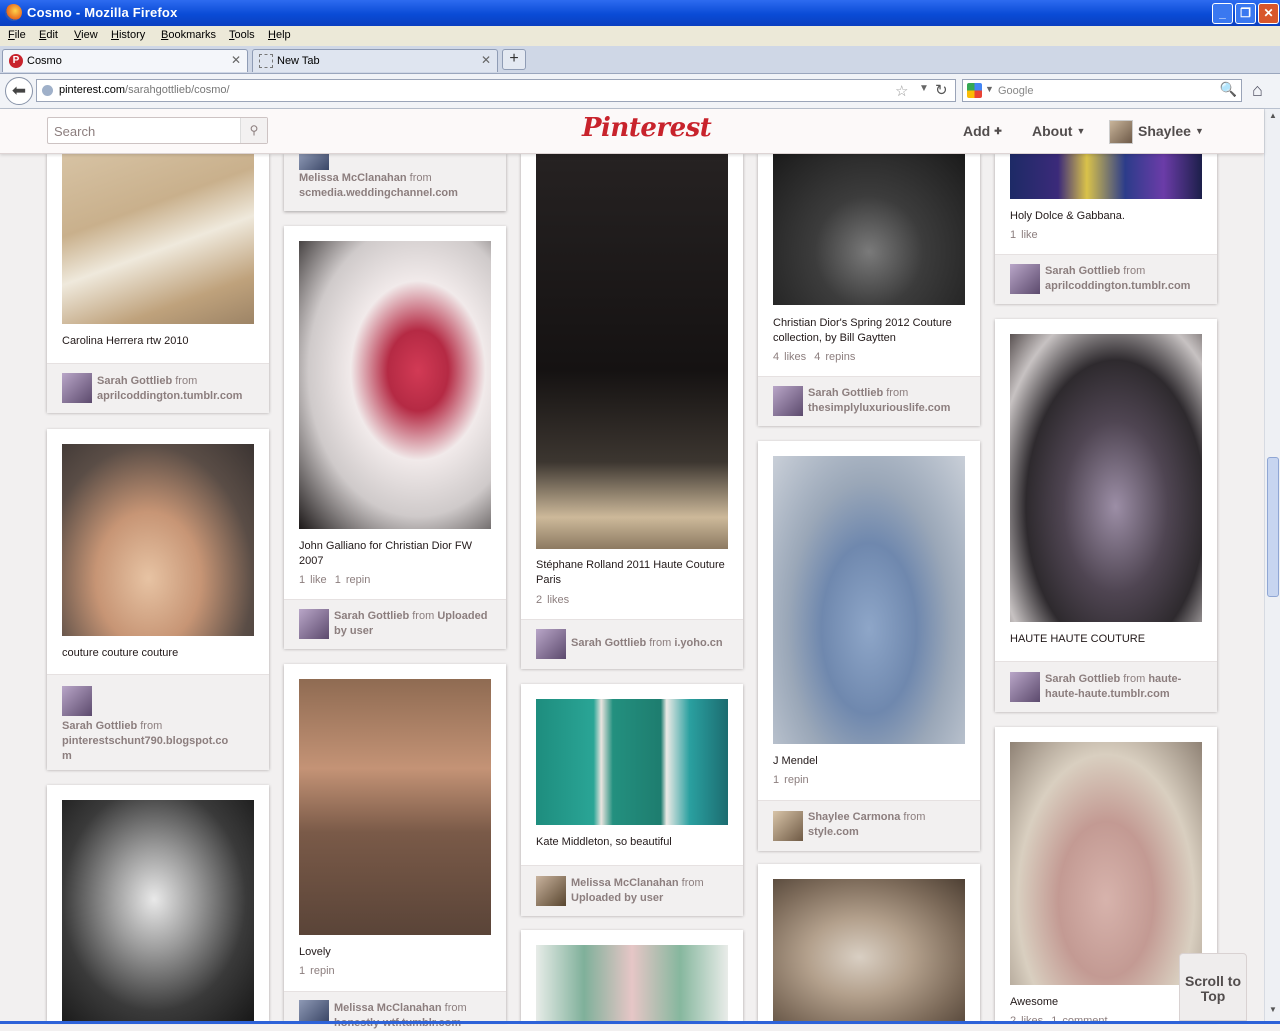  I want to click on page-scrollbar: ▲ ▼, so click(1272, 565).